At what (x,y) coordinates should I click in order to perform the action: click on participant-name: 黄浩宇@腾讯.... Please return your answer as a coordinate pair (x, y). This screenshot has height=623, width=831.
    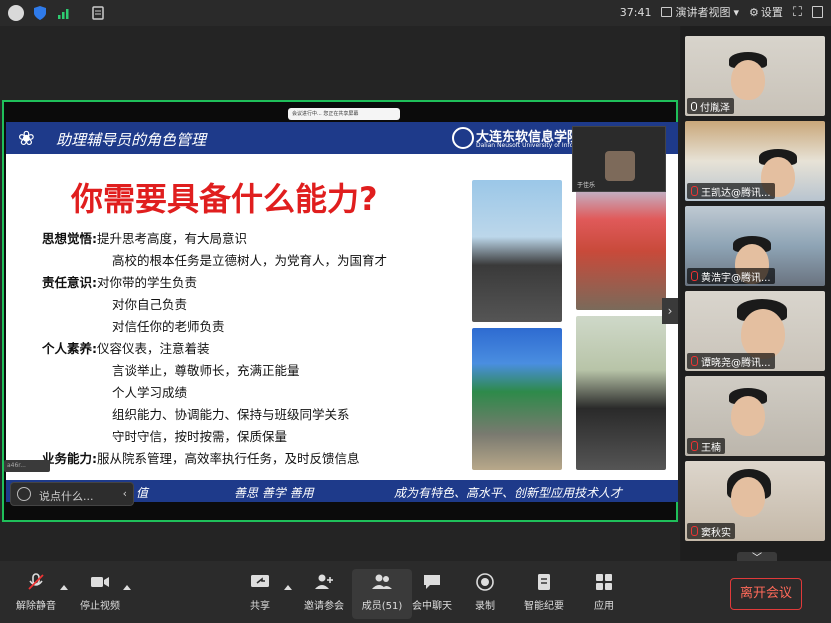
    Looking at the image, I should click on (736, 278).